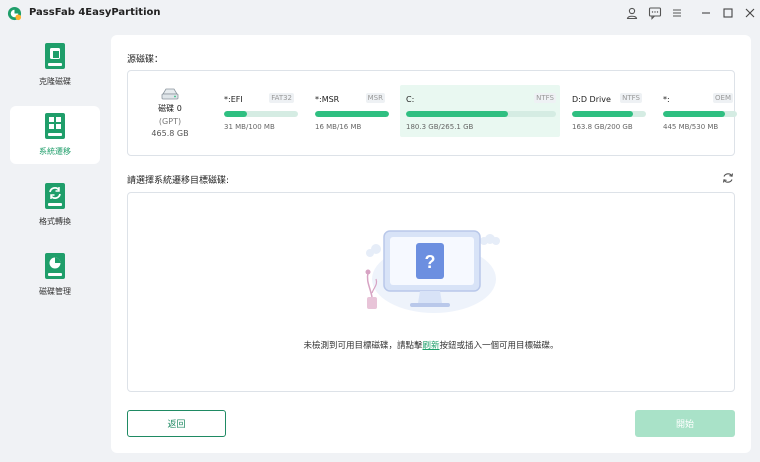  I want to click on menu-icon, so click(677, 13).